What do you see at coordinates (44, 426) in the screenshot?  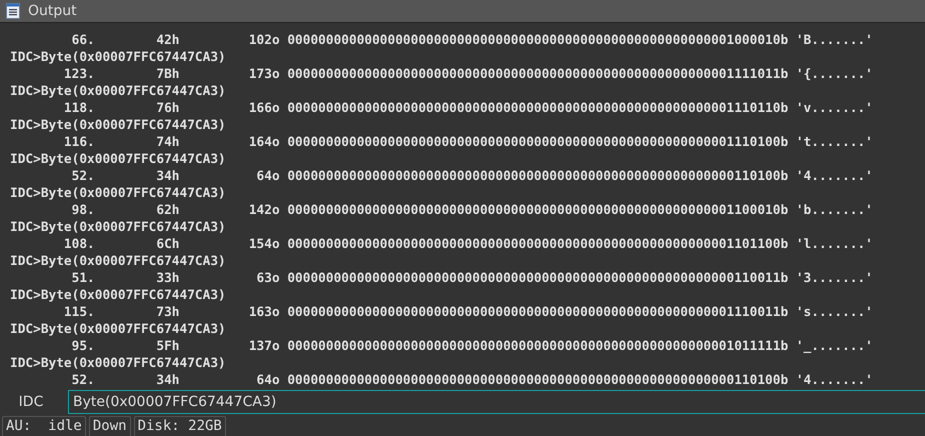 I see `status-cell: AU: idle` at bounding box center [44, 426].